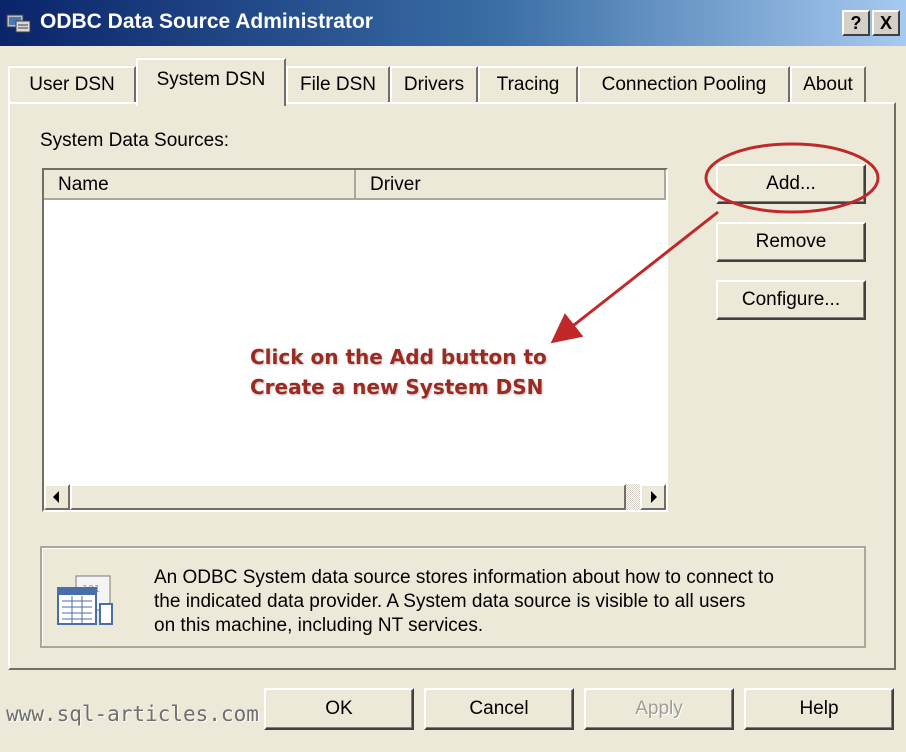  I want to click on callout-line: Create a new System DSN, so click(397, 387).